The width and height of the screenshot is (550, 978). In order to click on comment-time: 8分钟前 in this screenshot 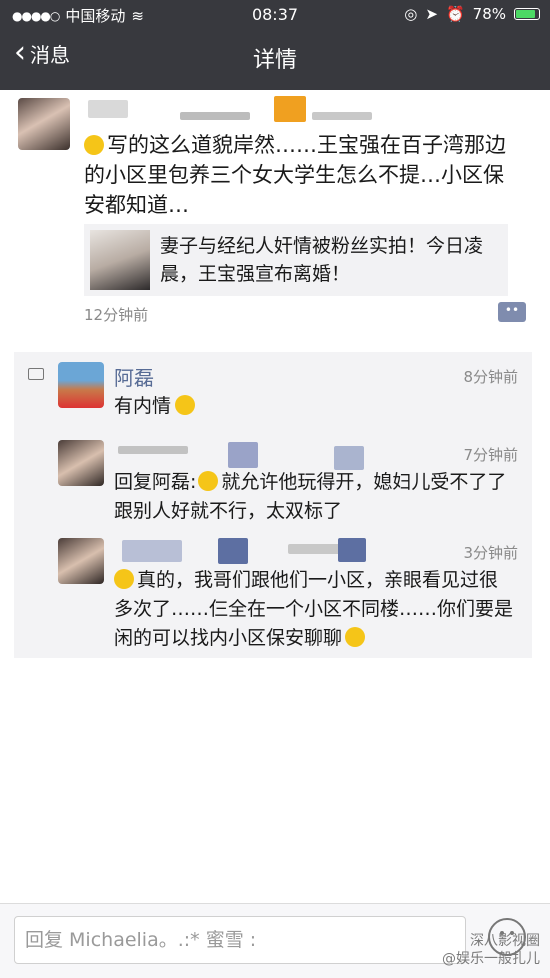, I will do `click(490, 377)`.